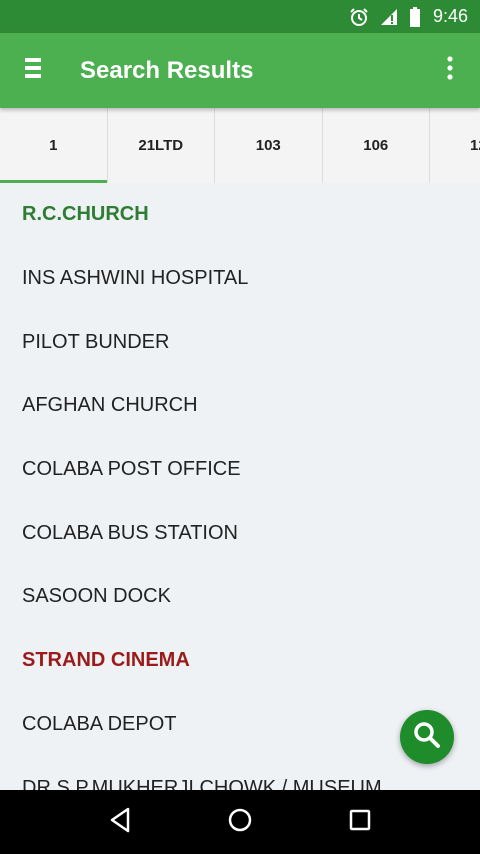 The height and width of the screenshot is (854, 480). I want to click on list-item: STRAND CINEMA, so click(240, 661).